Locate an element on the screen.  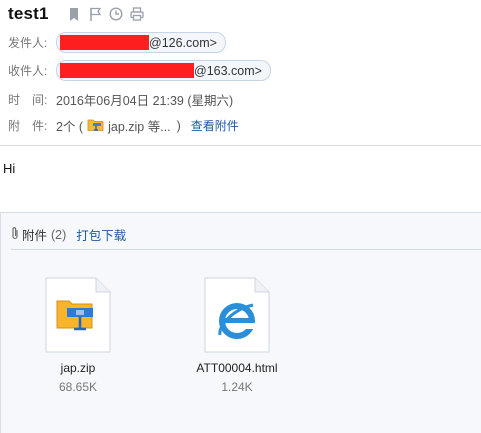
attachments-title: 附件 is located at coordinates (35, 236).